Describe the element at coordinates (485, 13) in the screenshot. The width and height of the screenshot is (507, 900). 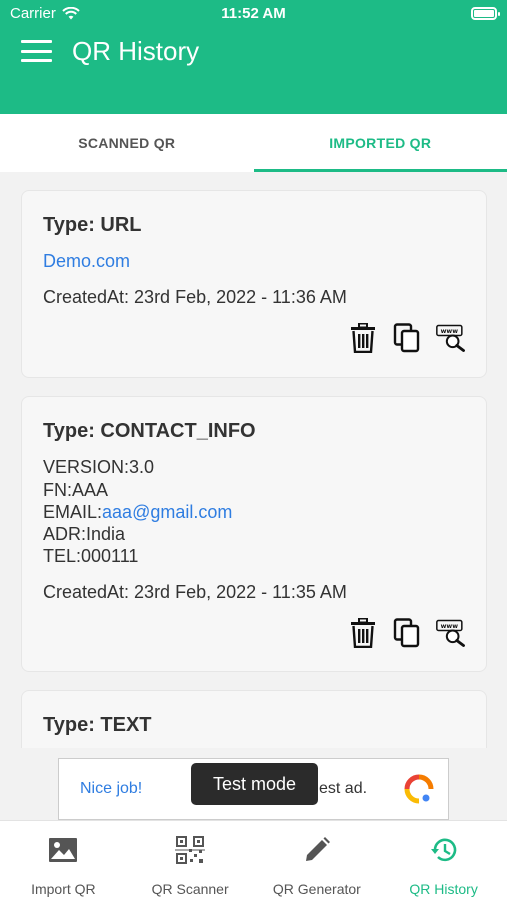
I see `battery-icon` at that location.